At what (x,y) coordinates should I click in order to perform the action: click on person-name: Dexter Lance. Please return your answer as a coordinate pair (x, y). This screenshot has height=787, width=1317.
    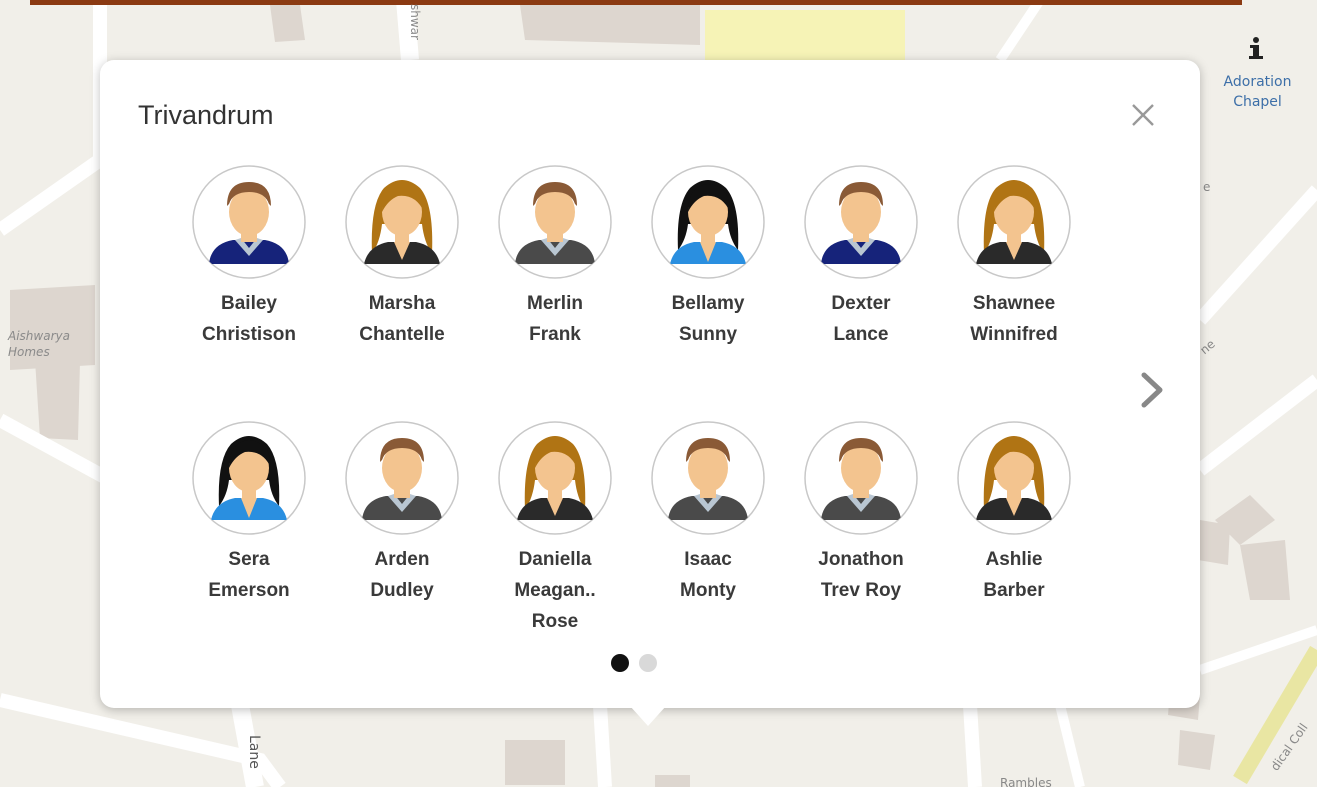
    Looking at the image, I should click on (861, 319).